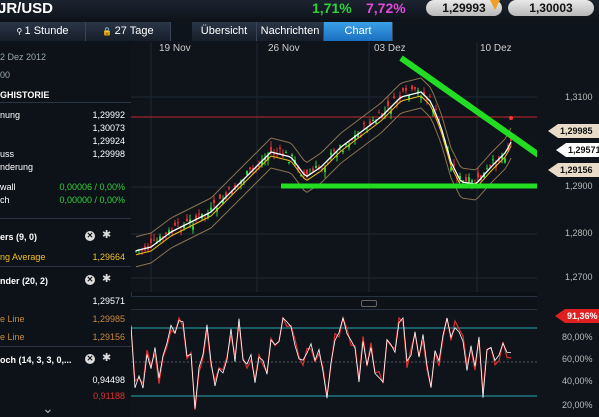  What do you see at coordinates (577, 381) in the screenshot?
I see `percent-tick: 40,00%` at bounding box center [577, 381].